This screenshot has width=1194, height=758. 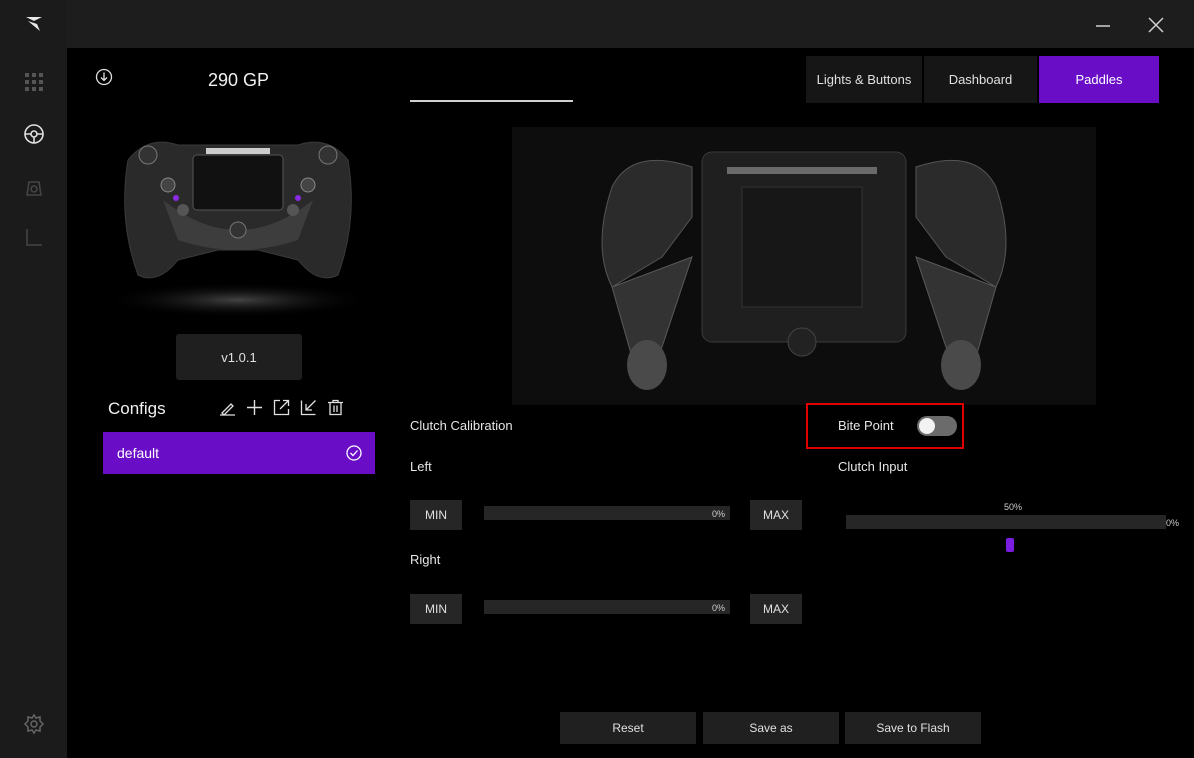 I want to click on tab-lights-buttons: Lights & Buttons, so click(x=864, y=79).